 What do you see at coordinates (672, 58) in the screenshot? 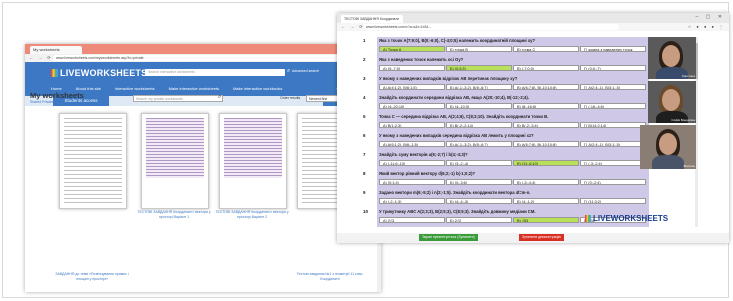
I see `participant-video: Христина` at bounding box center [672, 58].